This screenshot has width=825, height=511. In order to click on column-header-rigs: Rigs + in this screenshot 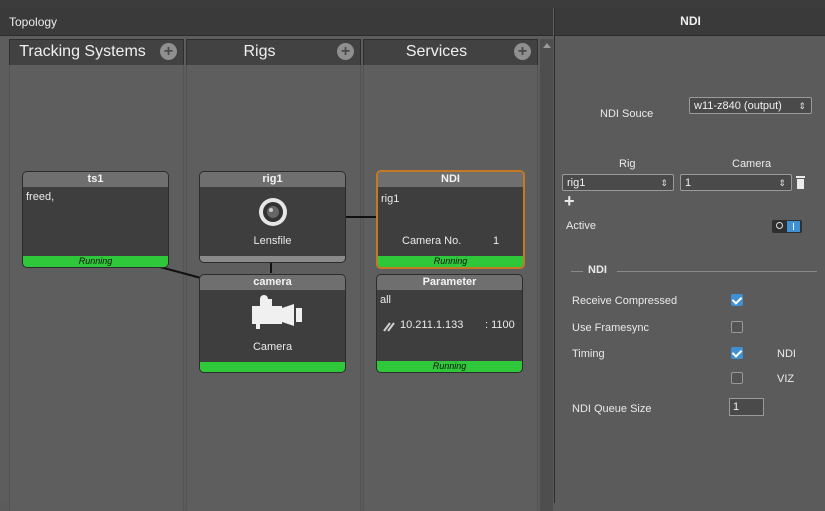, I will do `click(273, 52)`.